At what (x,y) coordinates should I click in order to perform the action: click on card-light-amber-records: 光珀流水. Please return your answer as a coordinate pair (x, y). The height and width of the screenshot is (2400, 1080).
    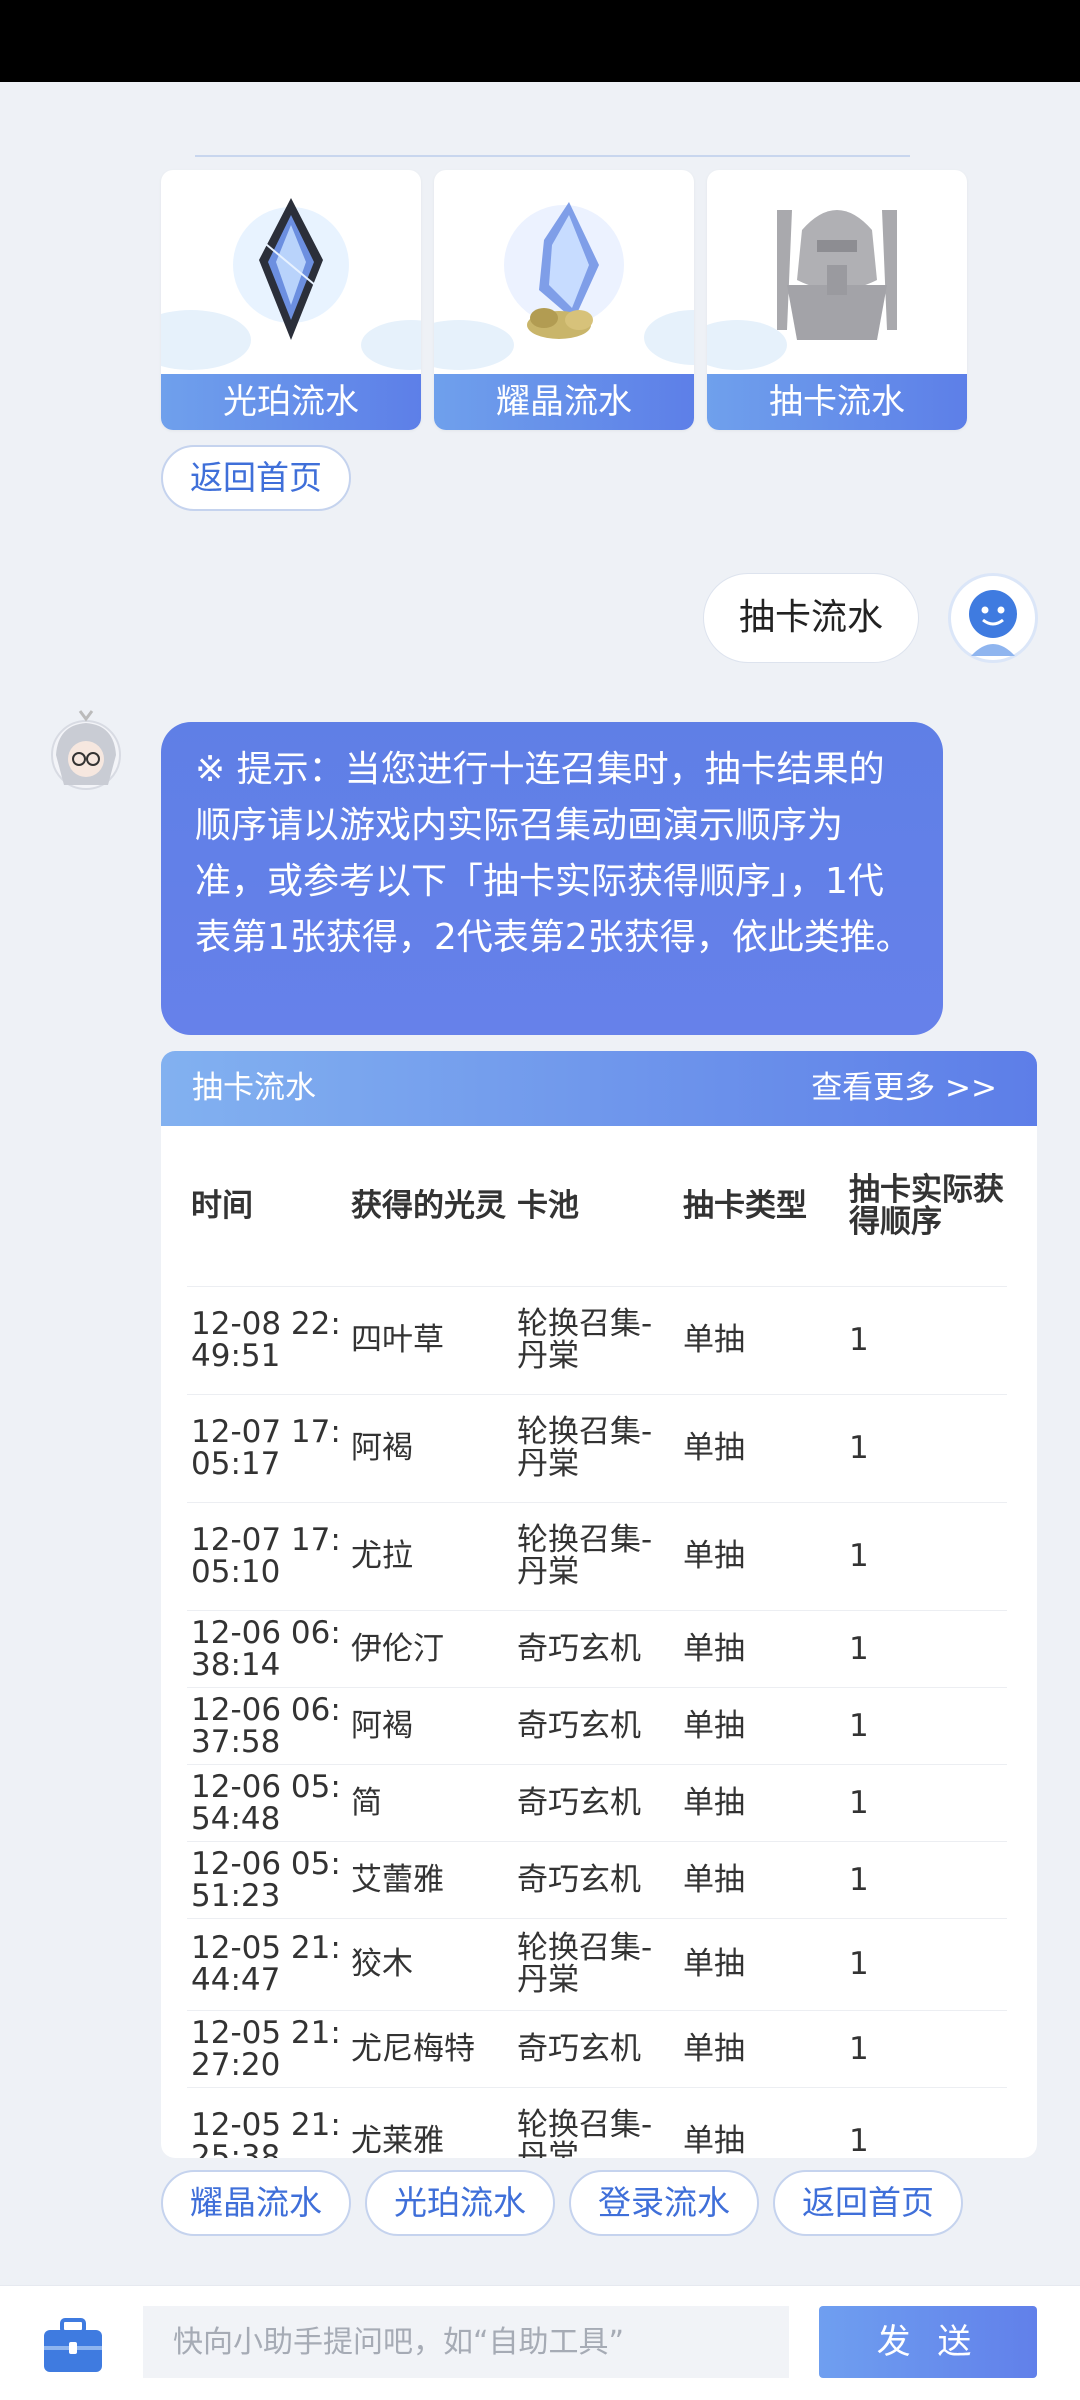
    Looking at the image, I should click on (291, 300).